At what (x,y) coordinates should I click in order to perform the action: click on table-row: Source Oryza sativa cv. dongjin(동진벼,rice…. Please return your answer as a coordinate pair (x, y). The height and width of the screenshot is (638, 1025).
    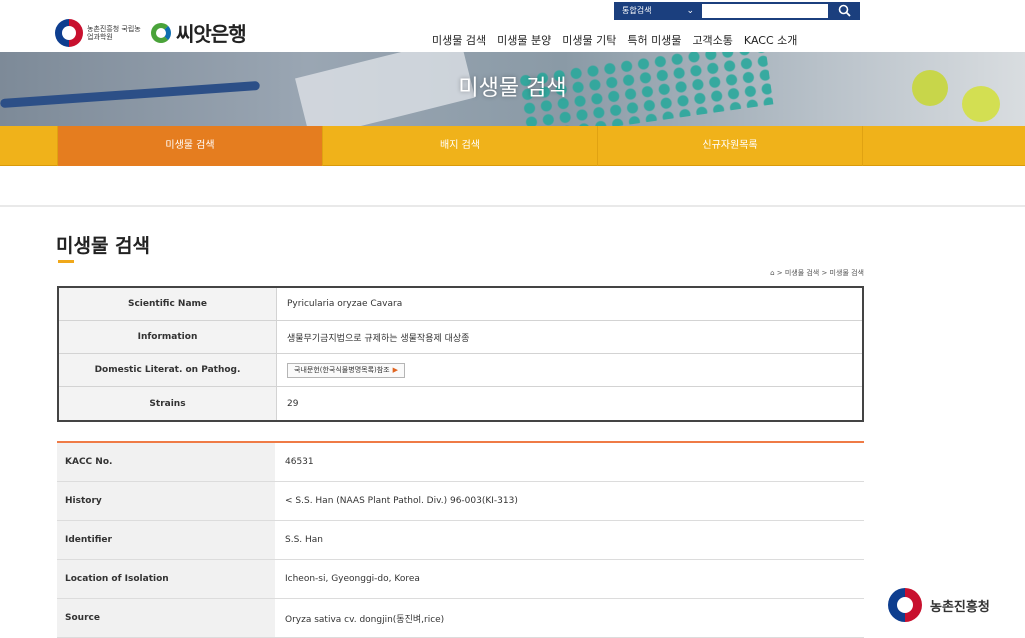
    Looking at the image, I should click on (460, 618).